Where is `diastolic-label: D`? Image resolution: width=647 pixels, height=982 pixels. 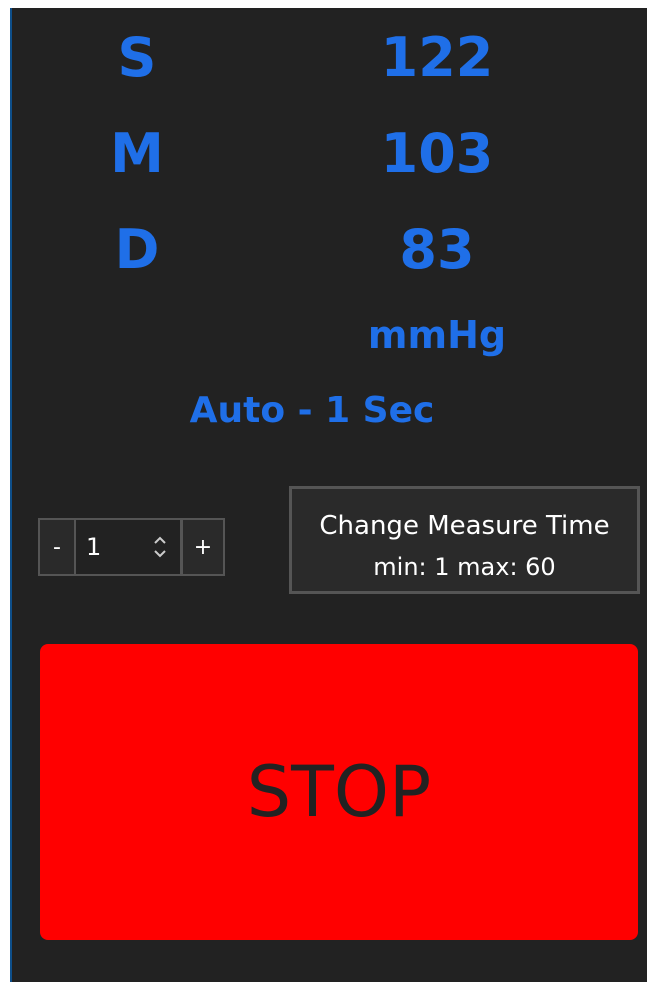 diastolic-label: D is located at coordinates (137, 249).